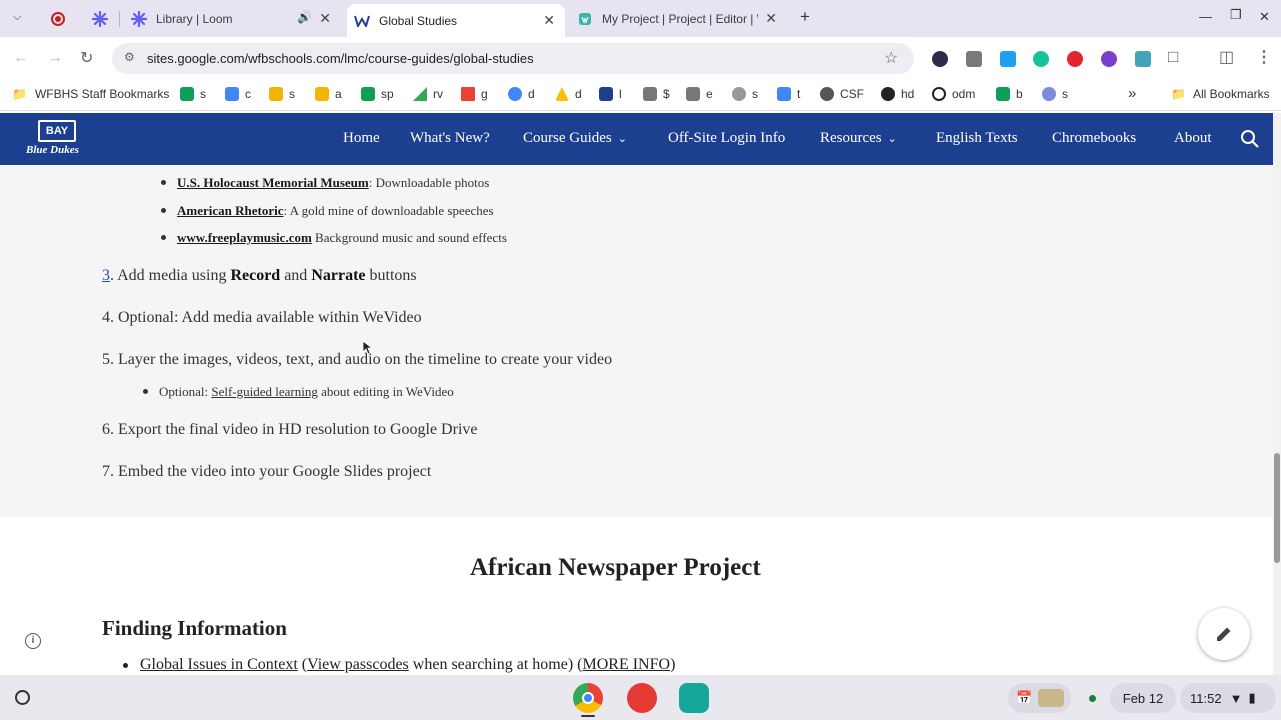  Describe the element at coordinates (1009, 94) in the screenshot. I see `bookmark-item: b` at that location.